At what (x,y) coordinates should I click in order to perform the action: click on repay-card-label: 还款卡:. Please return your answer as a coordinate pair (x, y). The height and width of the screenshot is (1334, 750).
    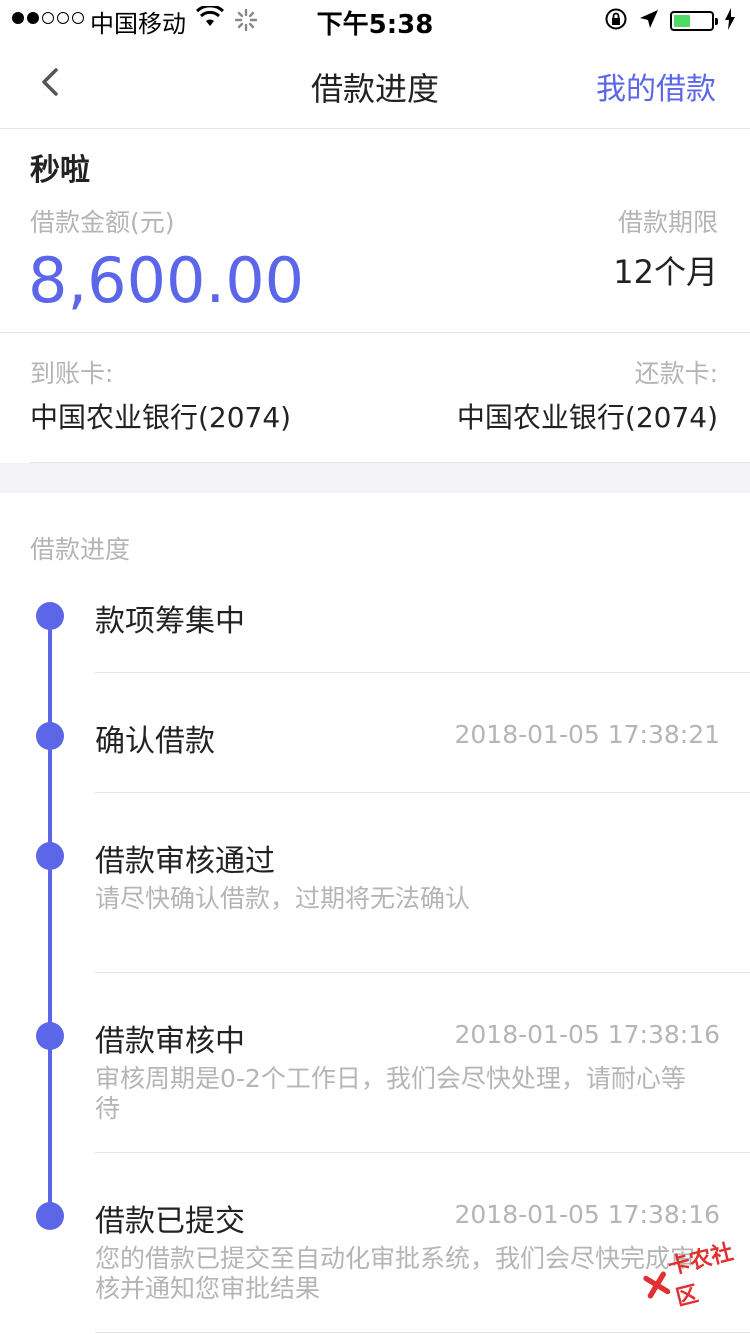
    Looking at the image, I should click on (676, 373).